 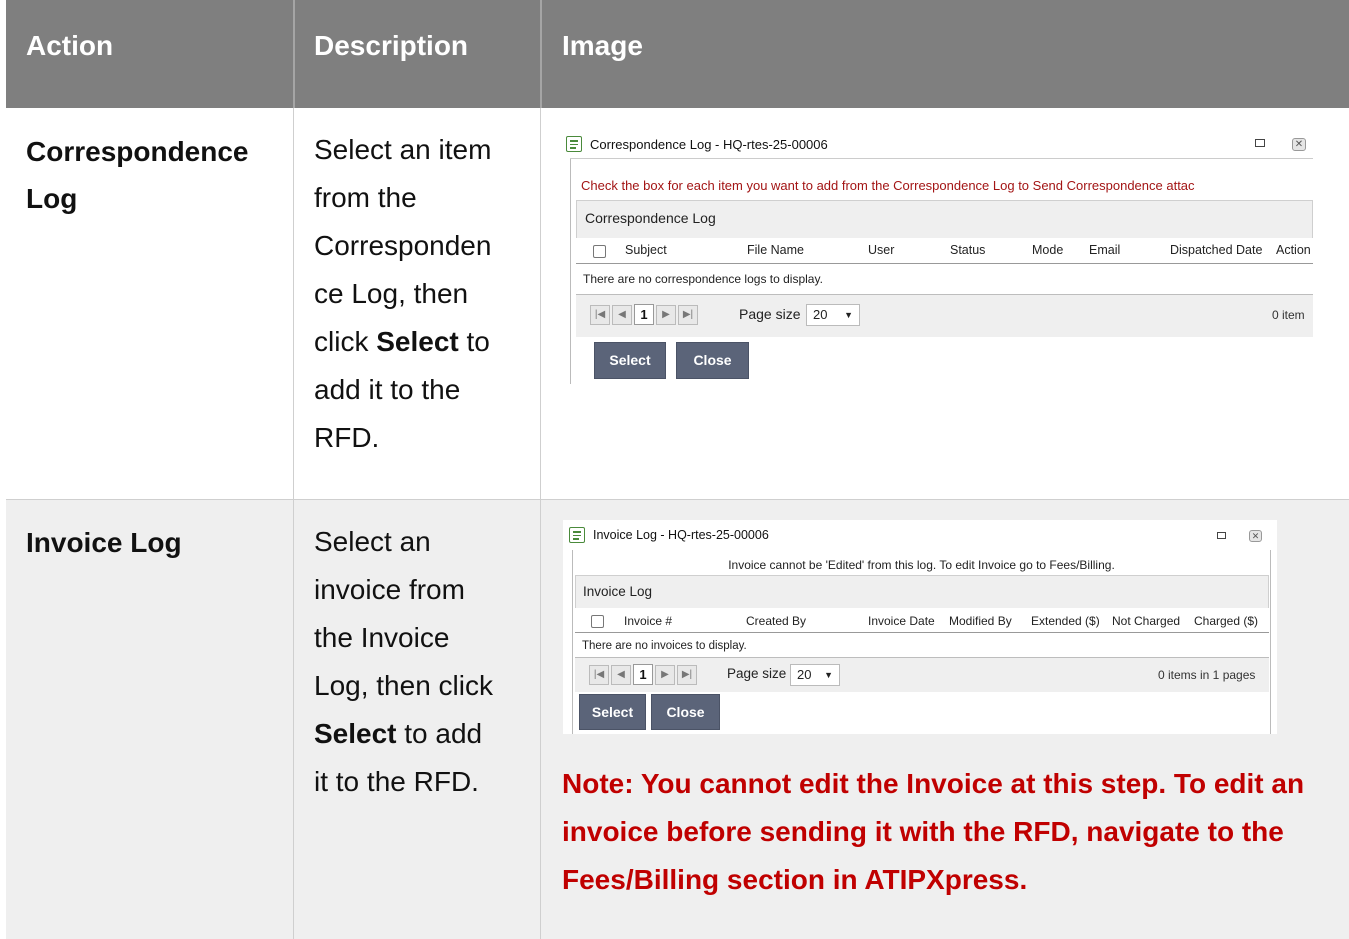 I want to click on column-header: Dispatched Date, so click(x=1216, y=250).